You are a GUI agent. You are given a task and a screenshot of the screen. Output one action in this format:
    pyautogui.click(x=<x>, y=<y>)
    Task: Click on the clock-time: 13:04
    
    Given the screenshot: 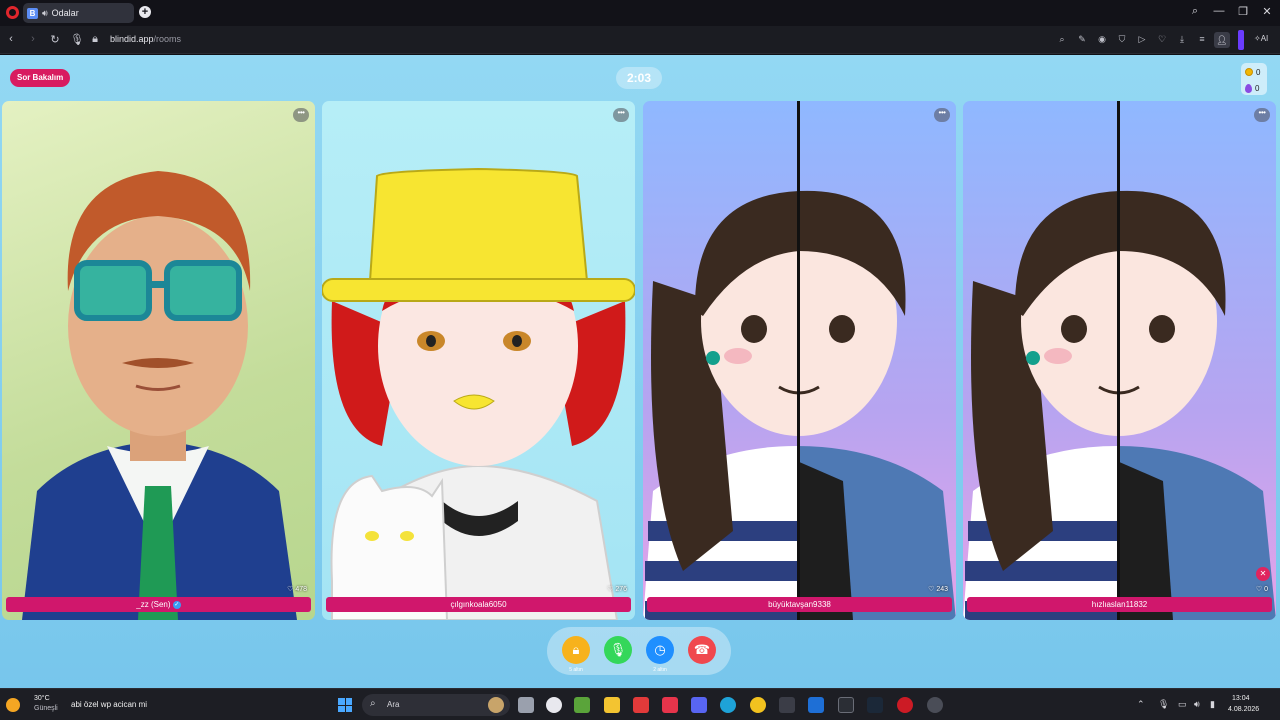 What is the action you would take?
    pyautogui.click(x=1241, y=698)
    